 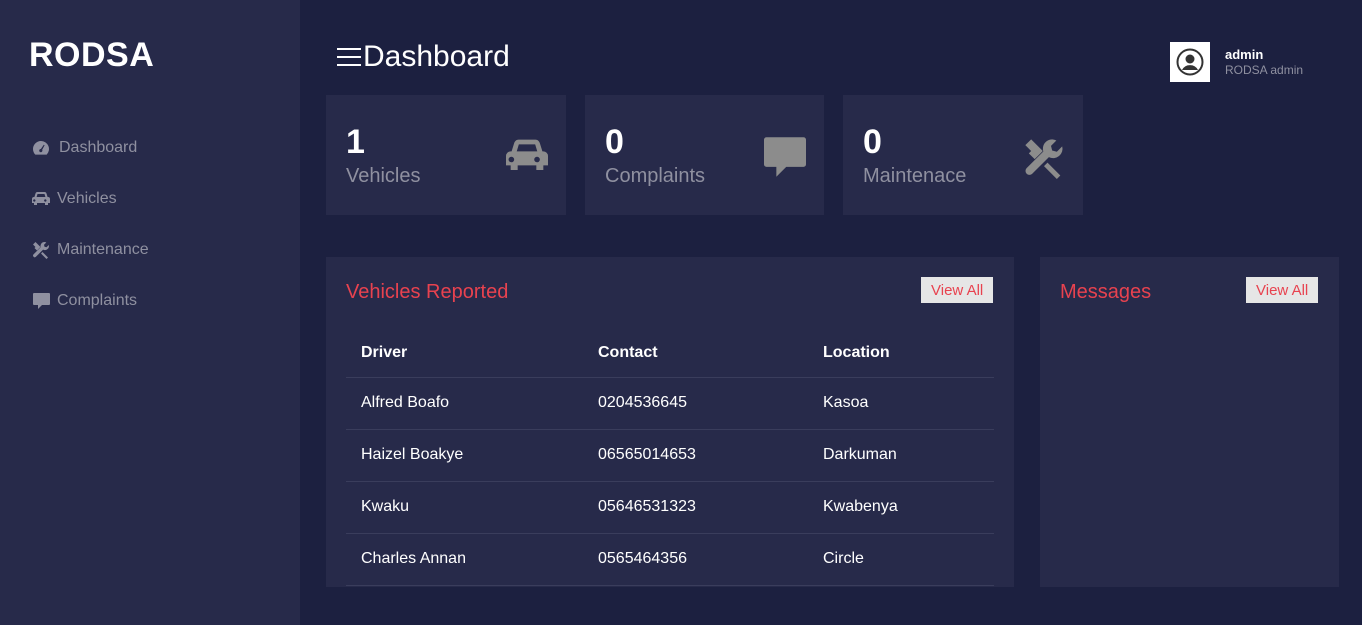 I want to click on cell-driver: Charles Annan, so click(x=464, y=559).